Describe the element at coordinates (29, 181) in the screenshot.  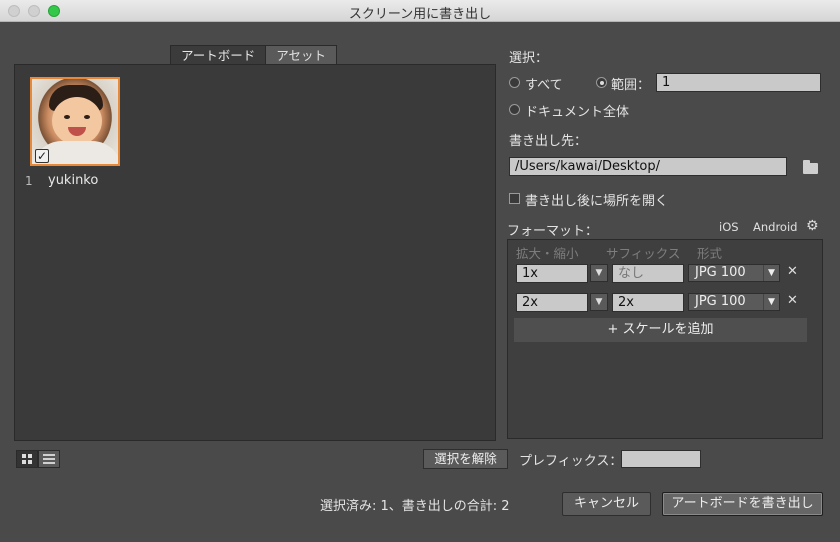
I see `artboard-number: 1` at that location.